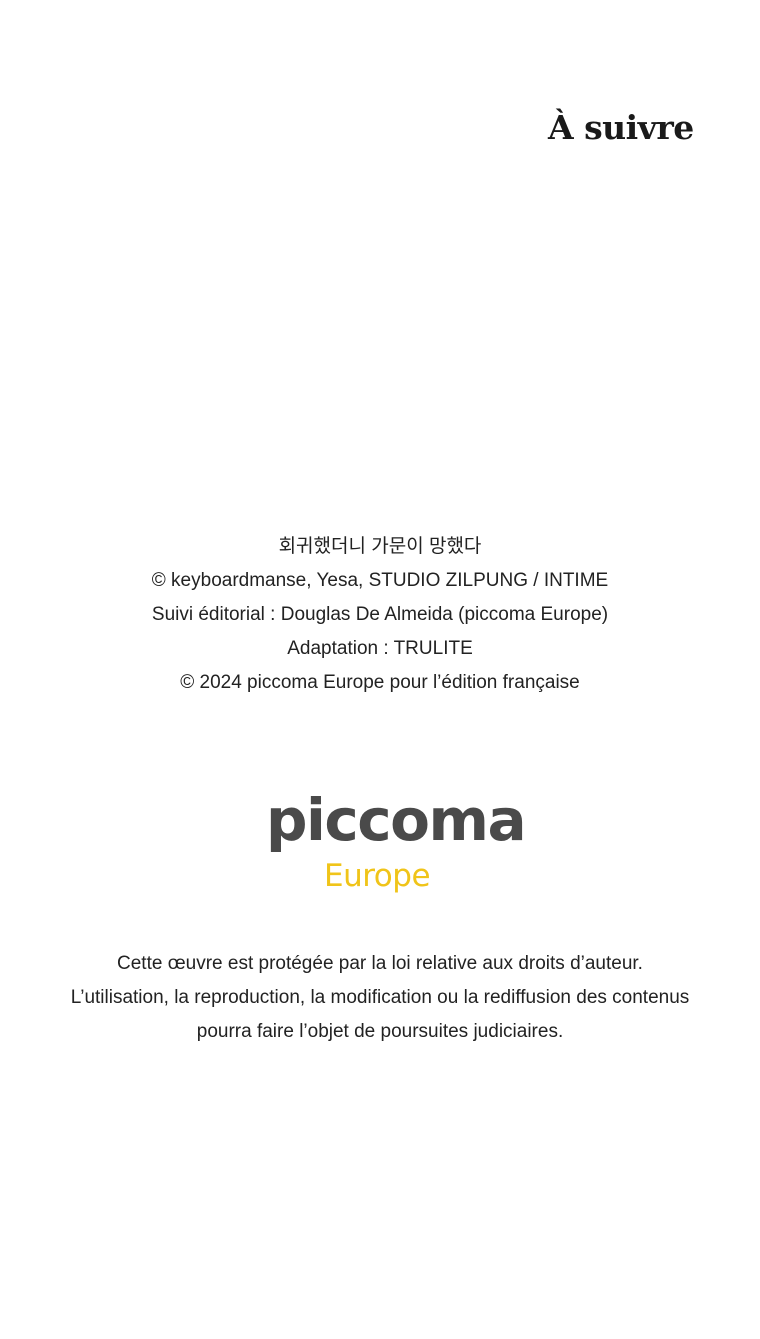 The width and height of the screenshot is (760, 1339). I want to click on to-be-continued-title: À suivre, so click(621, 127).